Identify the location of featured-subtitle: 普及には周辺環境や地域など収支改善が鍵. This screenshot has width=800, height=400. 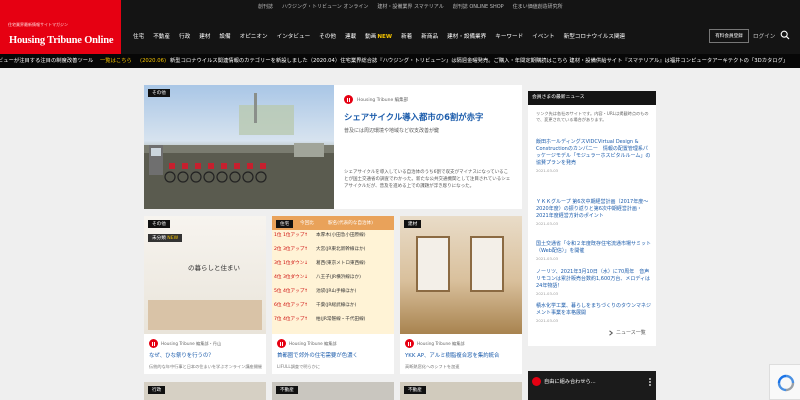
(392, 131).